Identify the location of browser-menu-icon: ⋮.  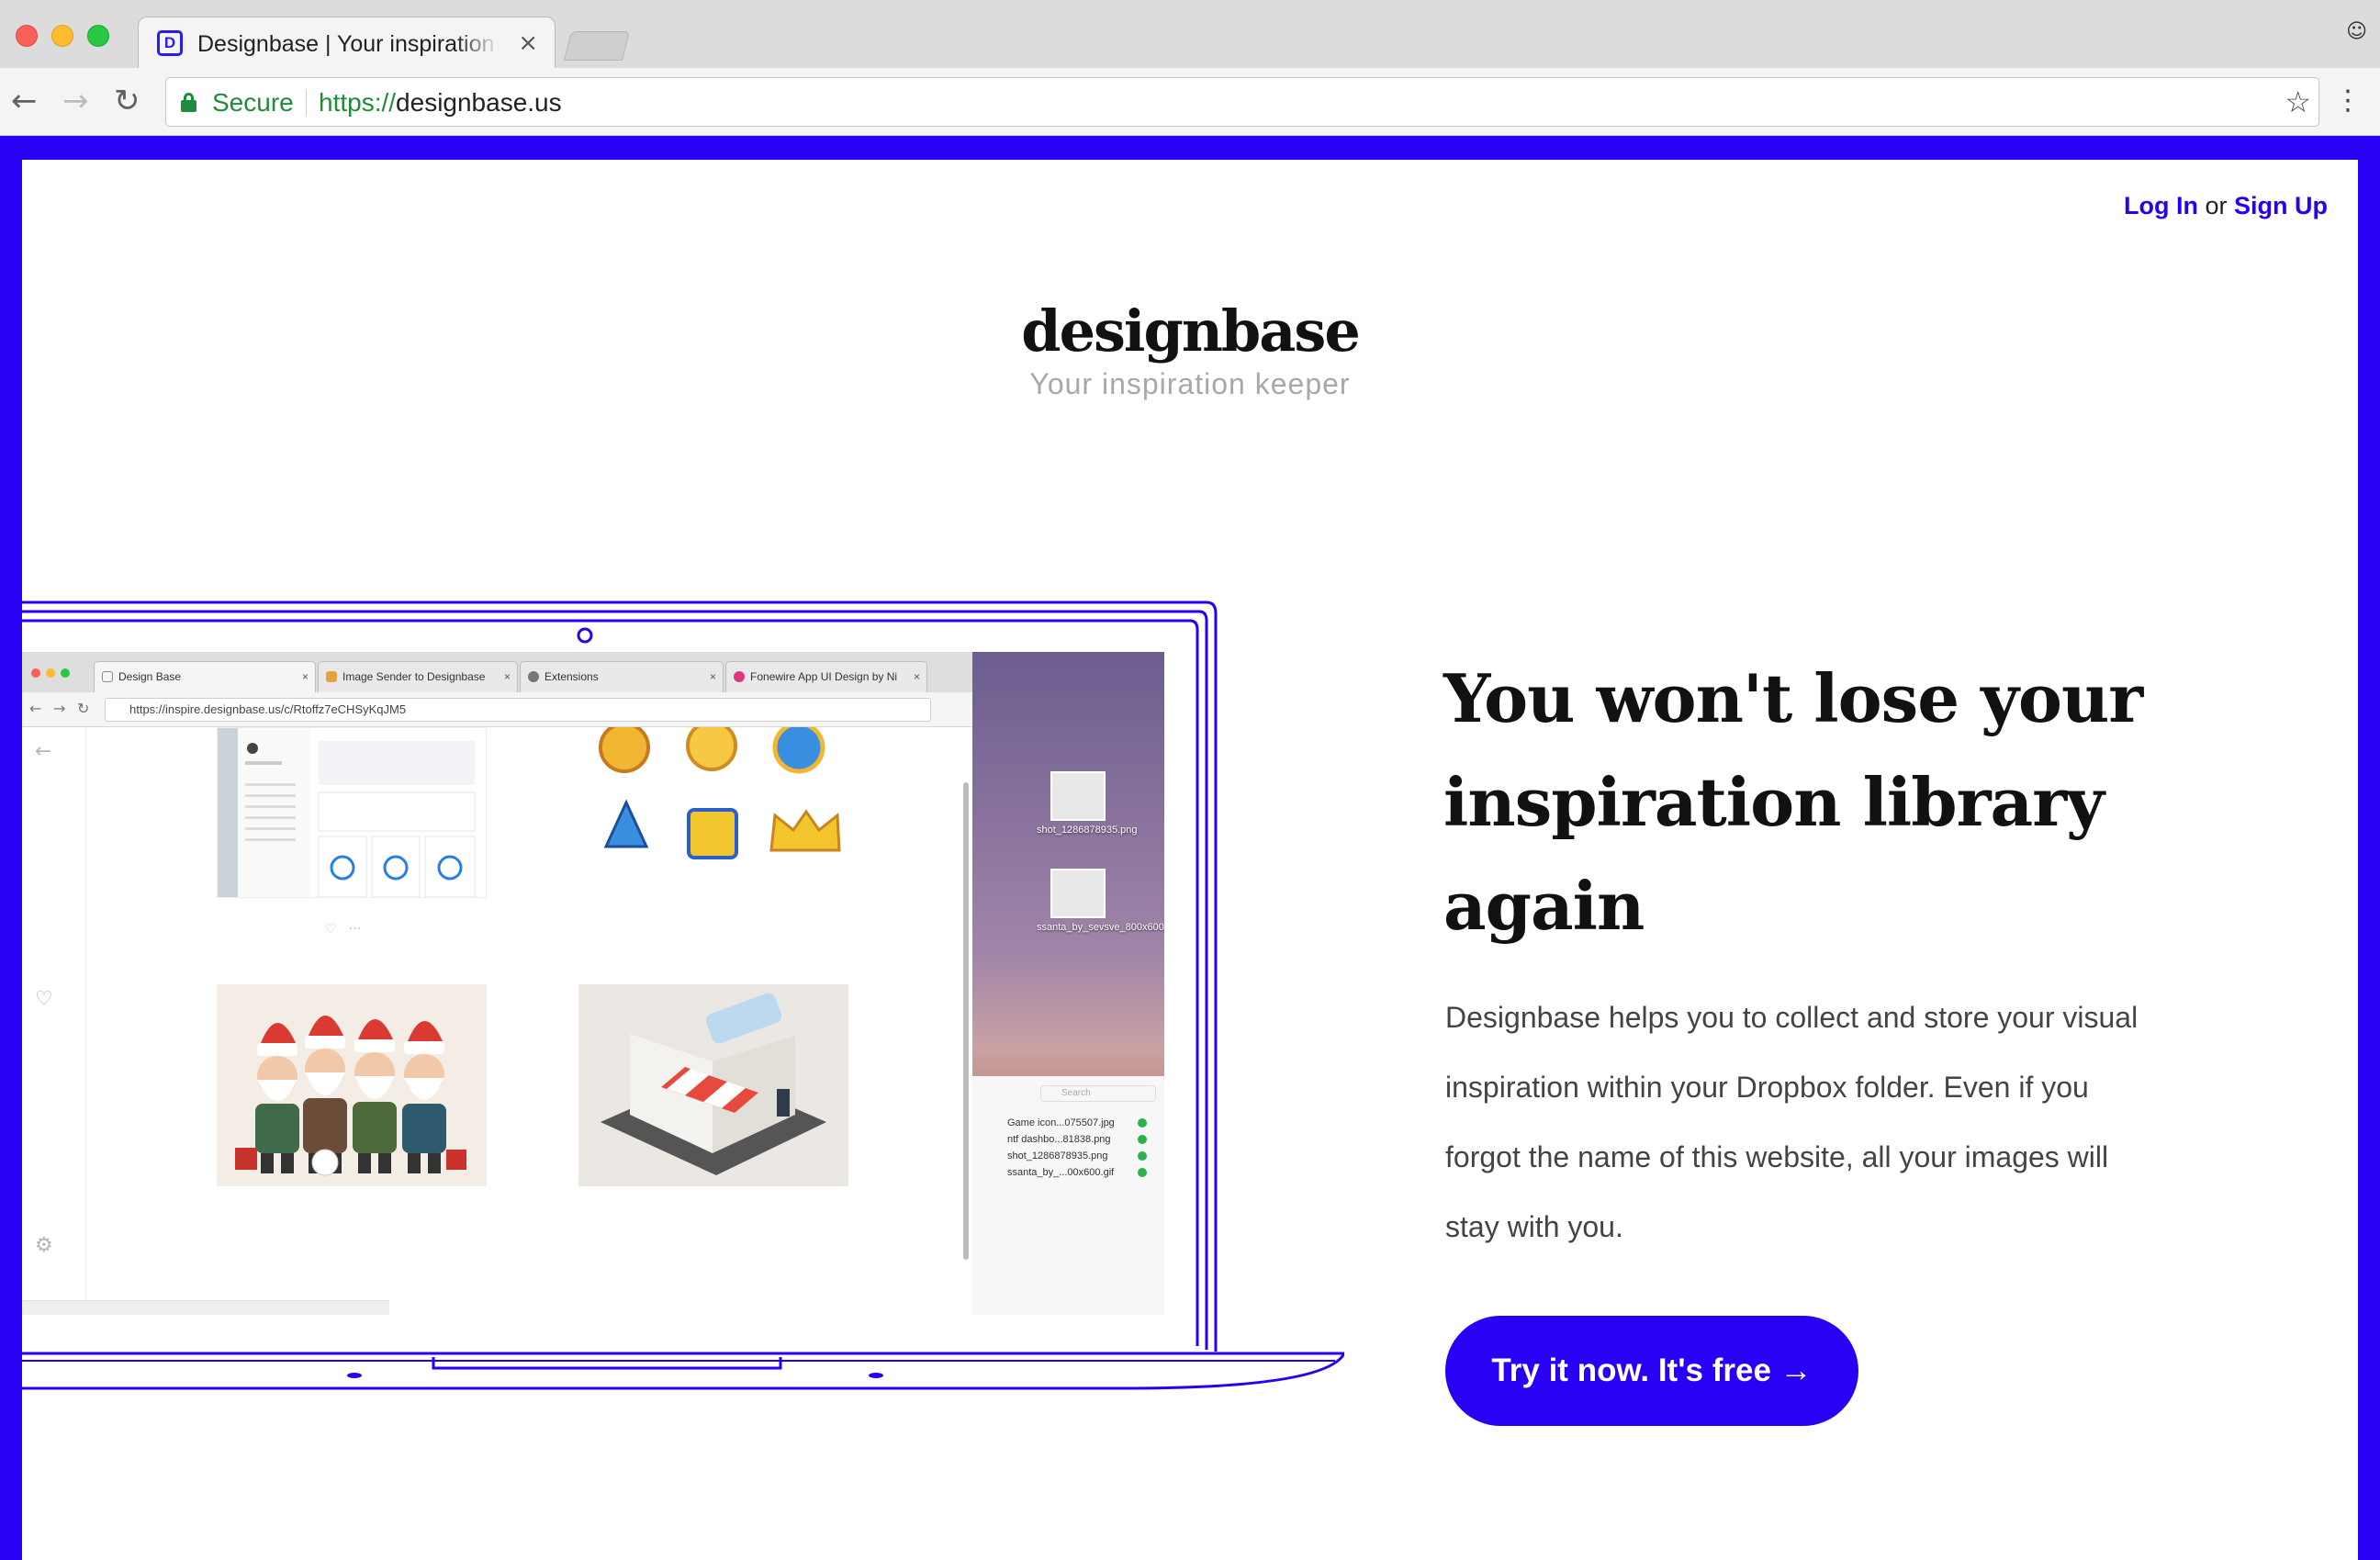
(2348, 101).